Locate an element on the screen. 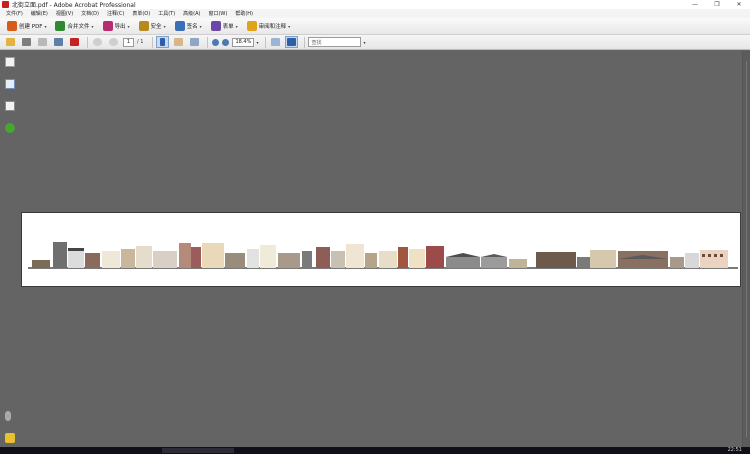 This screenshot has height=454, width=750. find-input: 查找 is located at coordinates (335, 42).